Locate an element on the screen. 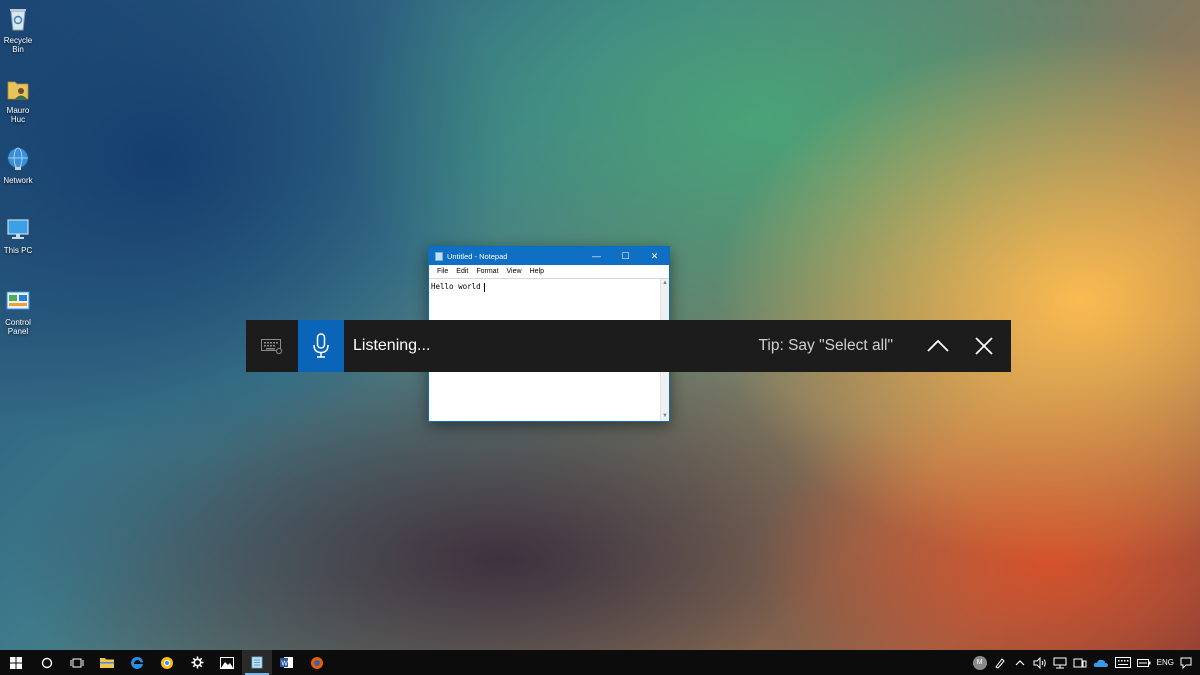  firefox-button is located at coordinates (317, 662).